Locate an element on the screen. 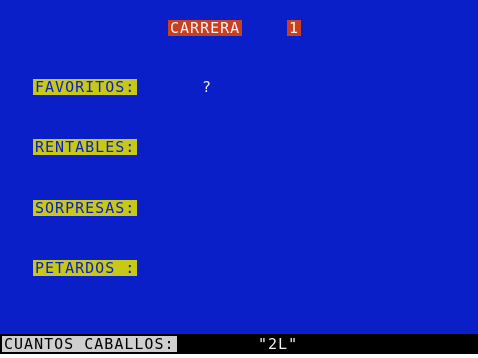  input-prompt-bar: CUANTOS CABALLOS: "2L" is located at coordinates (239, 344).